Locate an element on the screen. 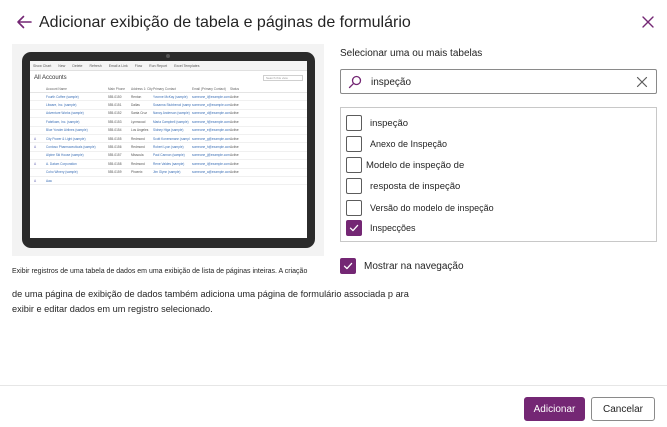 This screenshot has height=427, width=667. preview-cell: Robert Lyon (sample) is located at coordinates (168, 147).